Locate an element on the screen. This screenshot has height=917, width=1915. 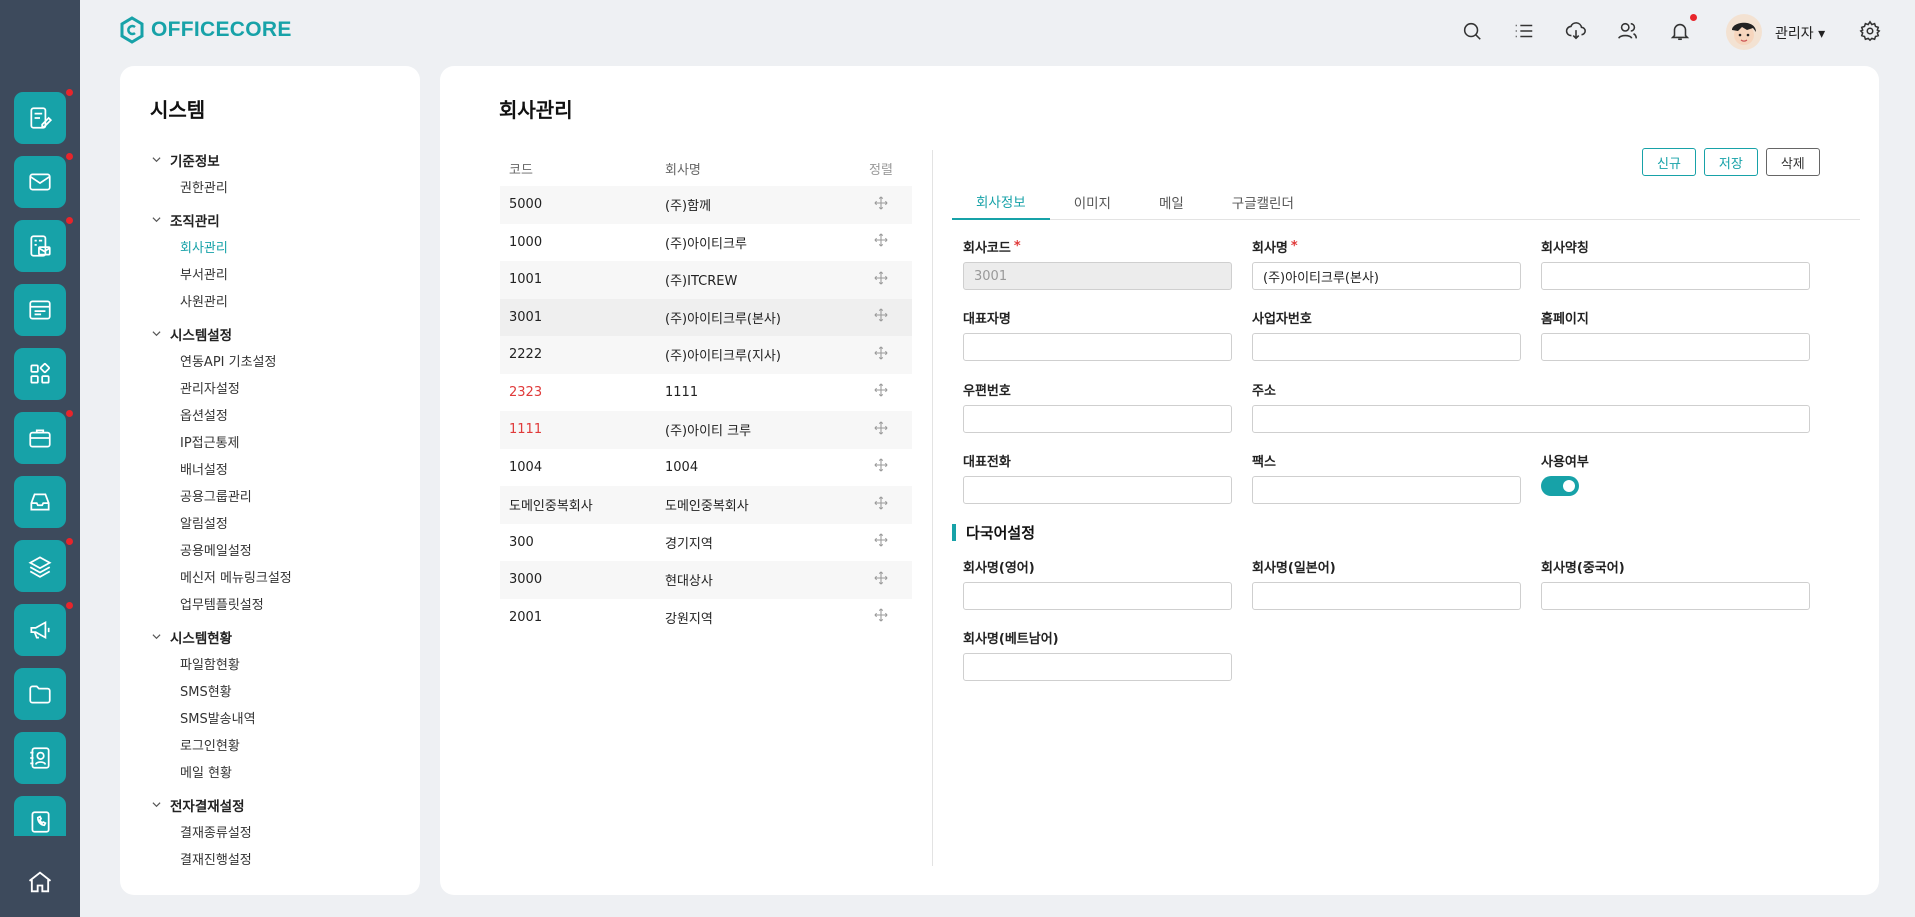
ceo-name-input is located at coordinates (1097, 347).